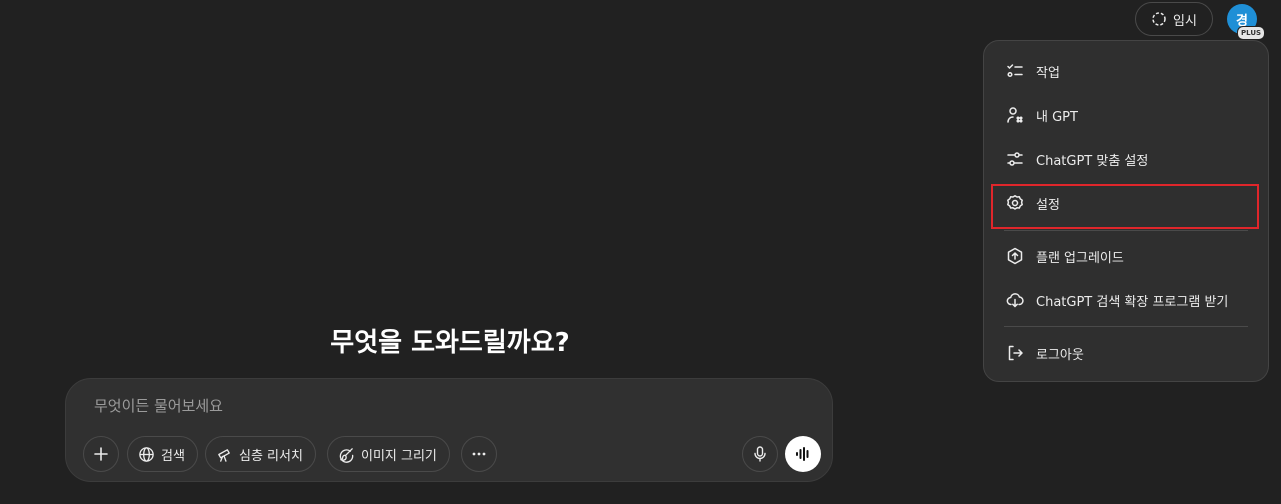 The image size is (1281, 504). I want to click on deep-research-button: 심층 리서치, so click(260, 454).